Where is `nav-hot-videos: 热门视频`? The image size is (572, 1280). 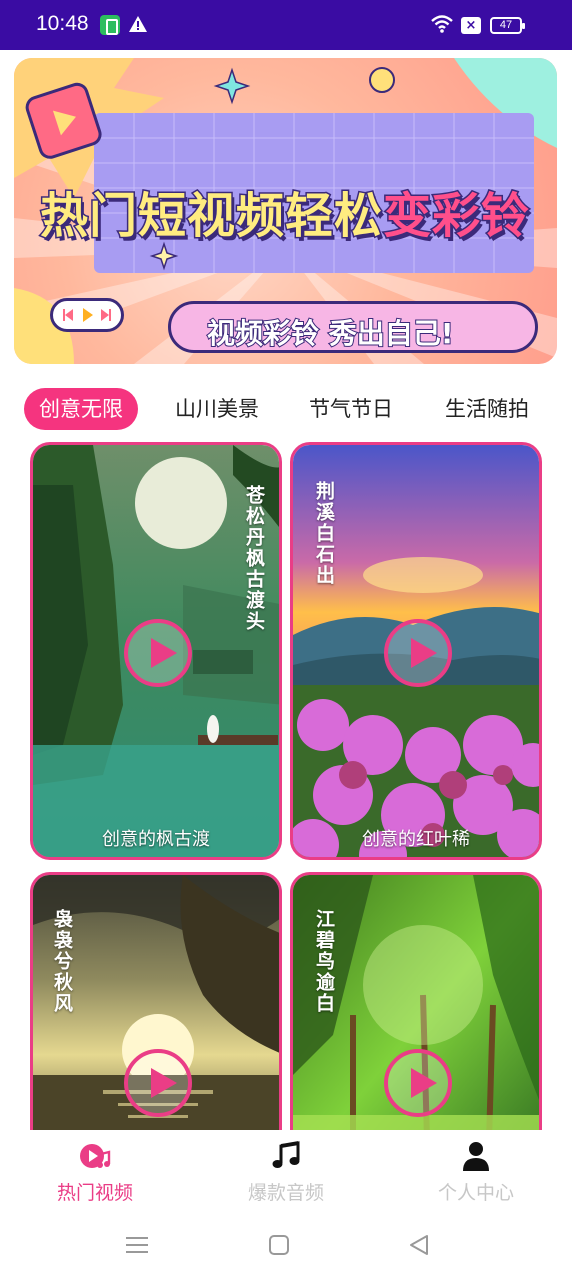 nav-hot-videos: 热门视频 is located at coordinates (95, 1170).